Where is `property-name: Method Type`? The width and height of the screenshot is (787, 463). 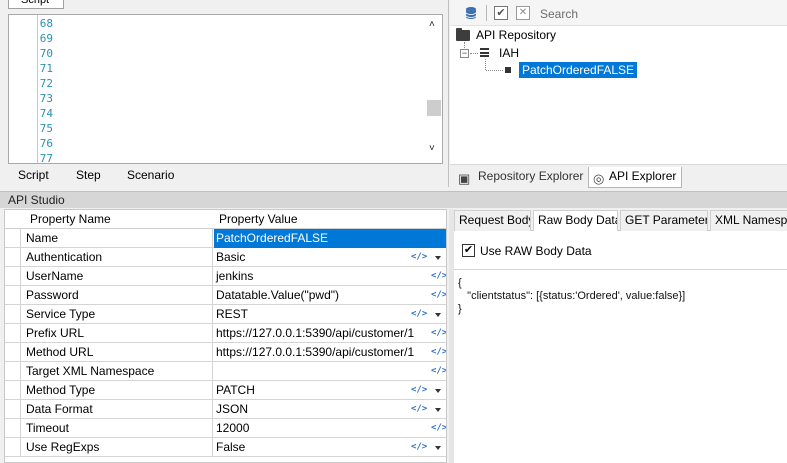 property-name: Method Type is located at coordinates (117, 390).